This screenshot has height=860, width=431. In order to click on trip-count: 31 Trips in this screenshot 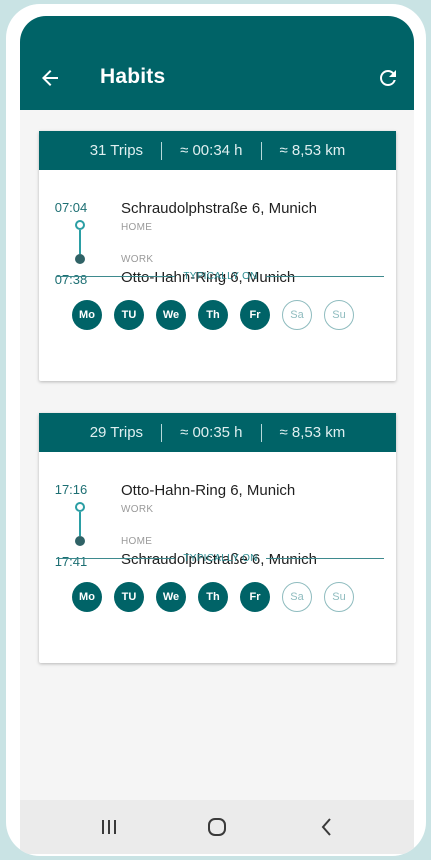, I will do `click(116, 150)`.